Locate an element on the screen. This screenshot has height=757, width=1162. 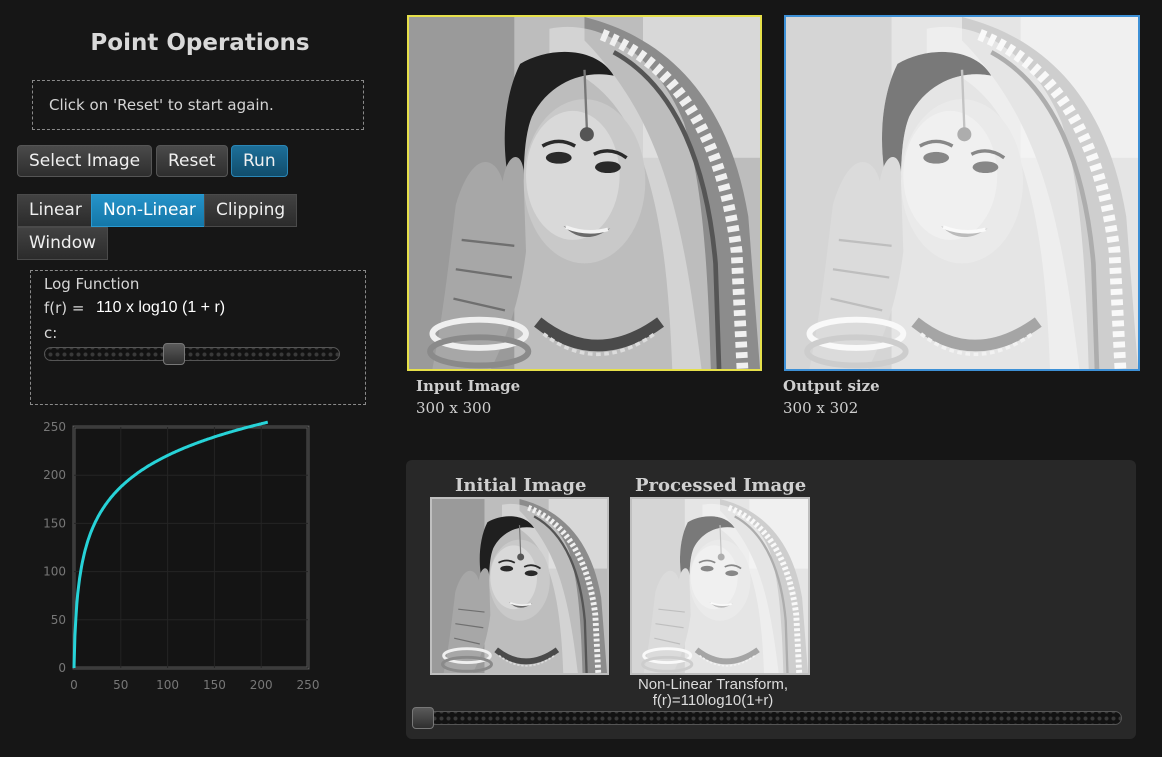
c-slider-handle is located at coordinates (174, 354).